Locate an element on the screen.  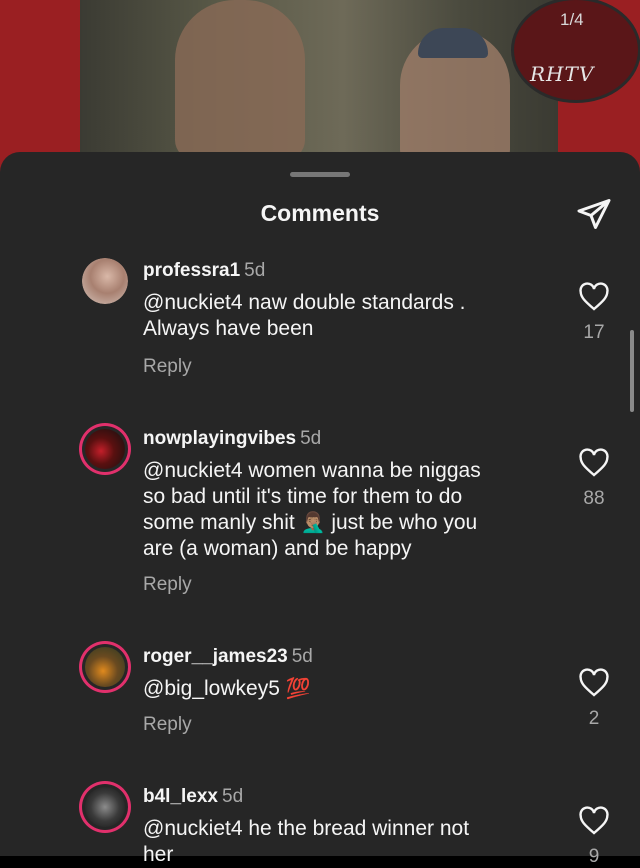
comment-line: are (a woman) and be happy is located at coordinates (277, 548).